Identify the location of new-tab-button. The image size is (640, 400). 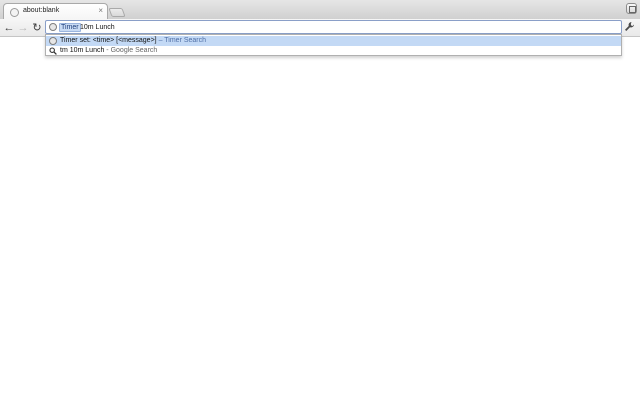
(117, 12).